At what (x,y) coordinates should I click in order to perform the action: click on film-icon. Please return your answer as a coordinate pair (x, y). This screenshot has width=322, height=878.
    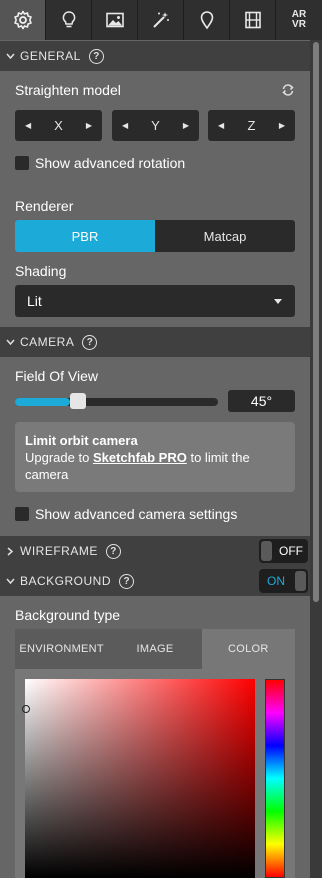
    Looking at the image, I should click on (252, 20).